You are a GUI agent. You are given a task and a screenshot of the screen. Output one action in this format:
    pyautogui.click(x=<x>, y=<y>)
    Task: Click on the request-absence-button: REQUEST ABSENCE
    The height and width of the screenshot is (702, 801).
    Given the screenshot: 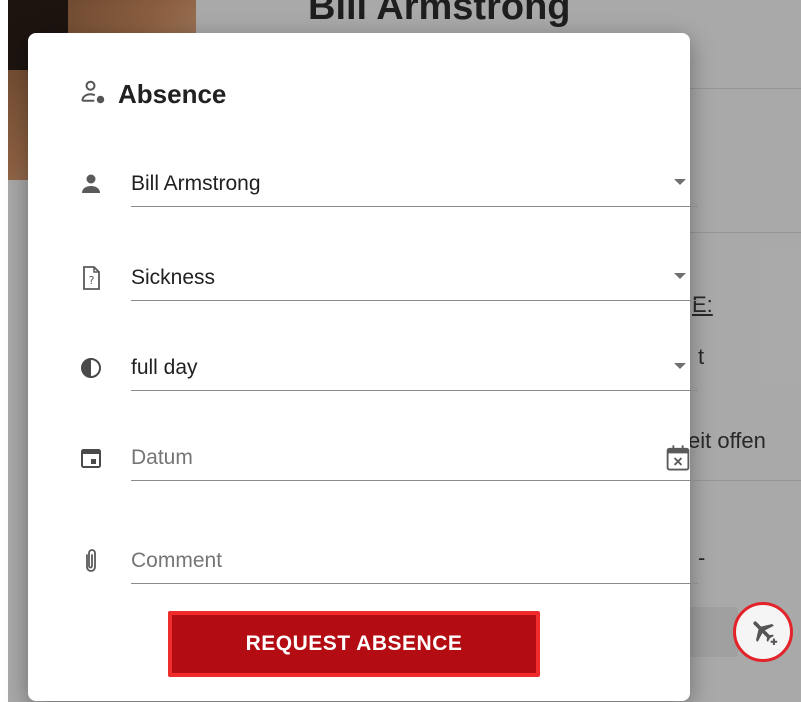 What is the action you would take?
    pyautogui.click(x=354, y=644)
    